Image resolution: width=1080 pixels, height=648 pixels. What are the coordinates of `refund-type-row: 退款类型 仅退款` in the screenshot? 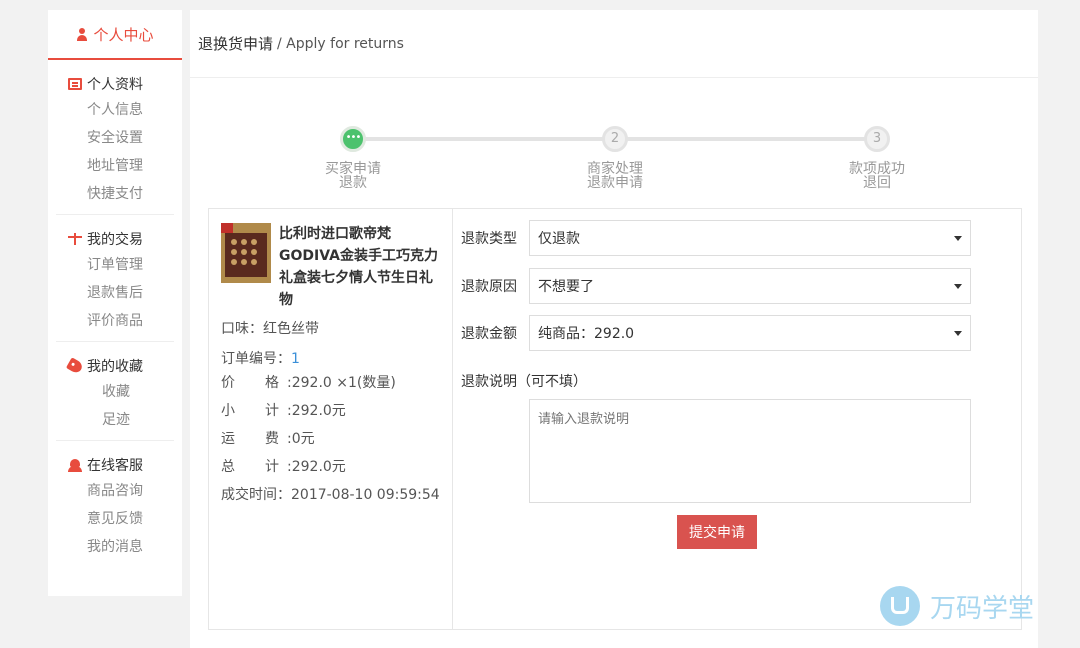 It's located at (716, 238).